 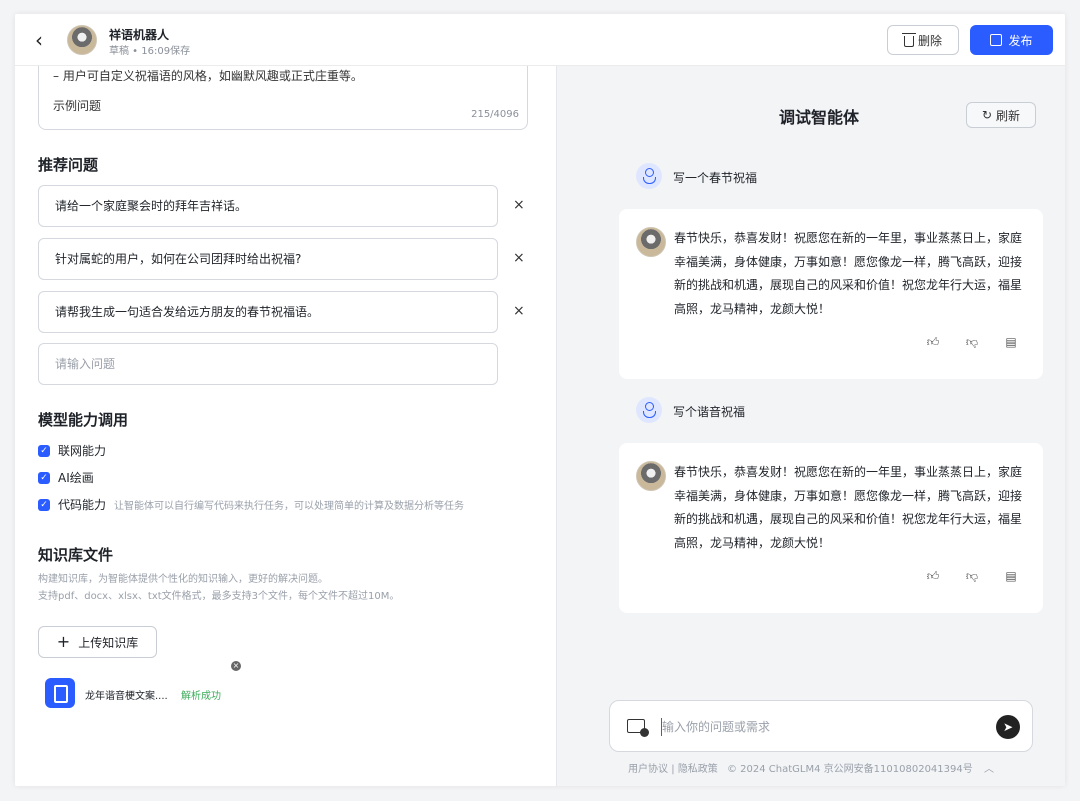 What do you see at coordinates (76, 555) in the screenshot?
I see `knowledge-title: 知识库文件` at bounding box center [76, 555].